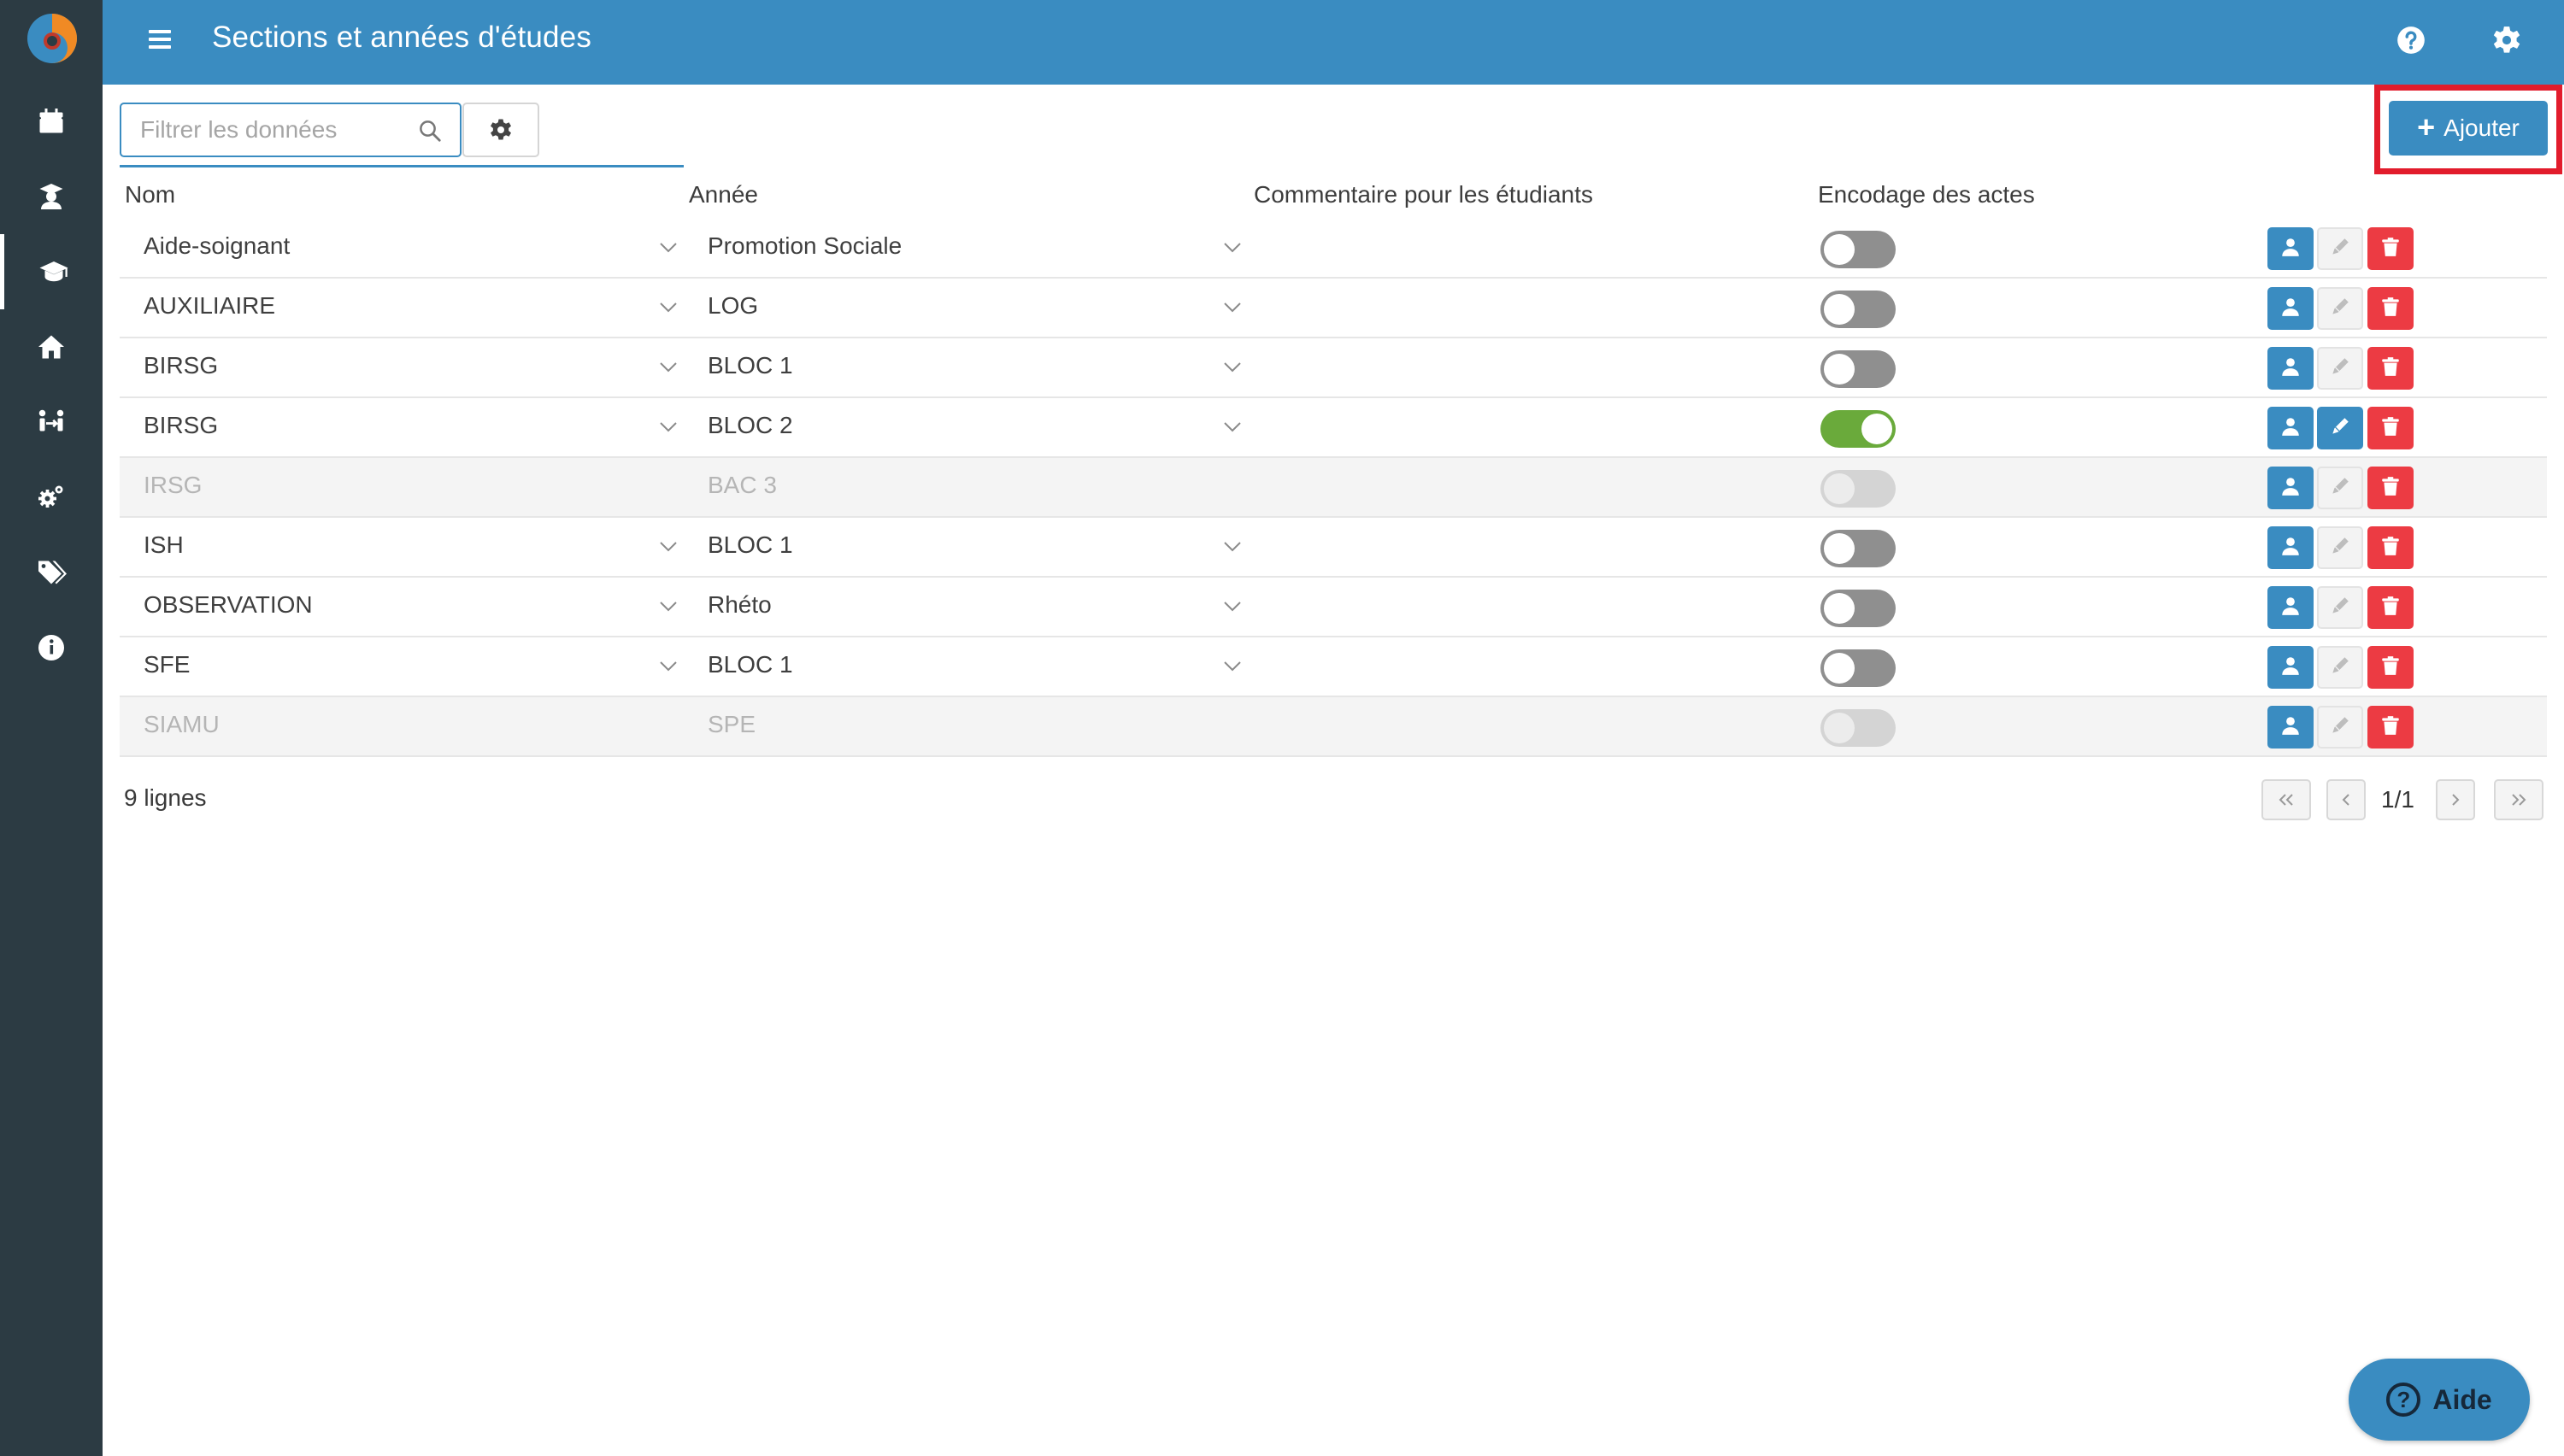 The width and height of the screenshot is (2564, 1456). Describe the element at coordinates (2346, 799) in the screenshot. I see `previous-page-button` at that location.